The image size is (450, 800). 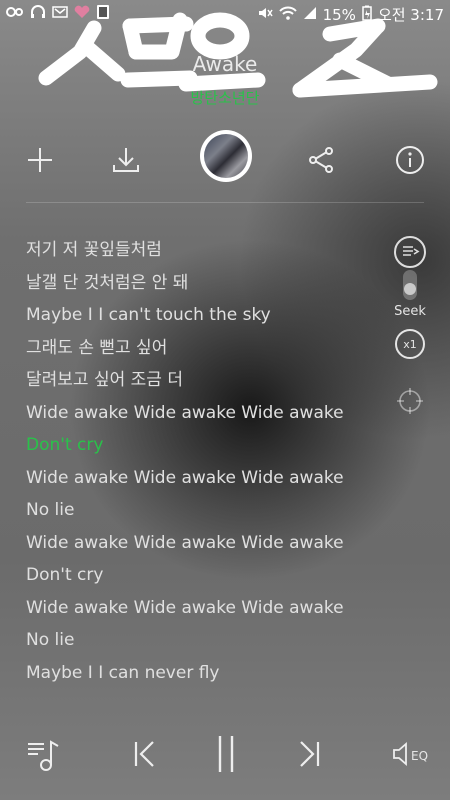 I want to click on divider, so click(x=225, y=202).